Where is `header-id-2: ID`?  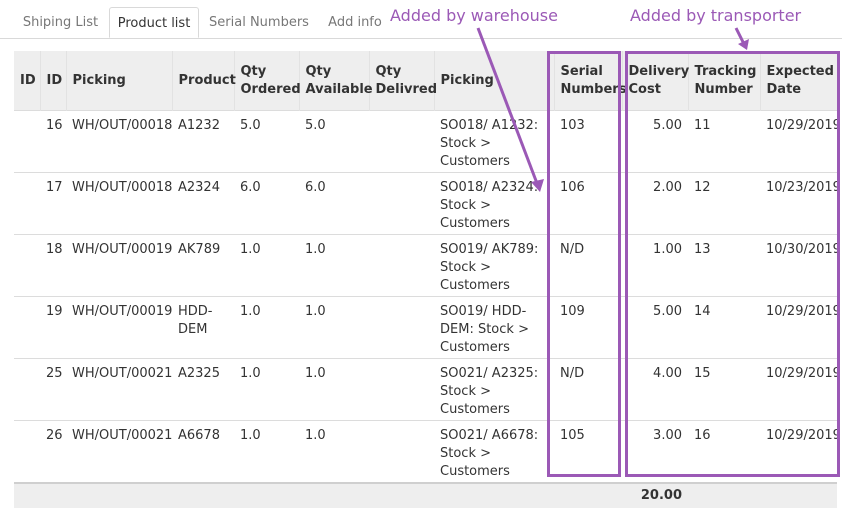
header-id-2: ID is located at coordinates (52, 81).